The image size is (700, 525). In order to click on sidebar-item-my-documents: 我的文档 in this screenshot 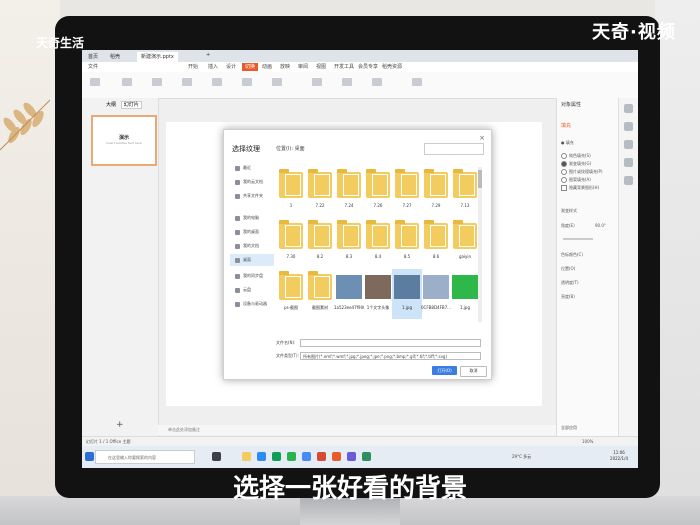, I will do `click(252, 246)`.